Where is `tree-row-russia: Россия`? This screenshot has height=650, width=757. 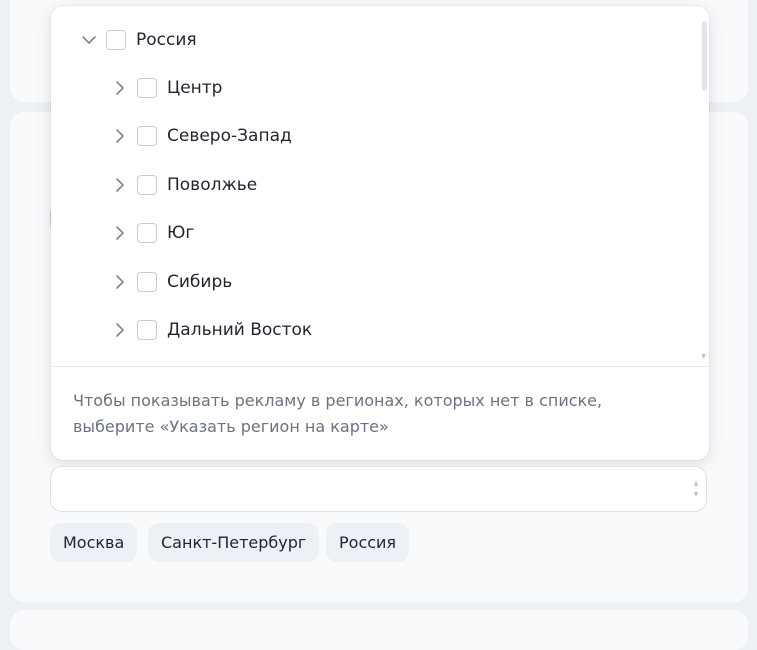
tree-row-russia: Россия is located at coordinates (137, 40).